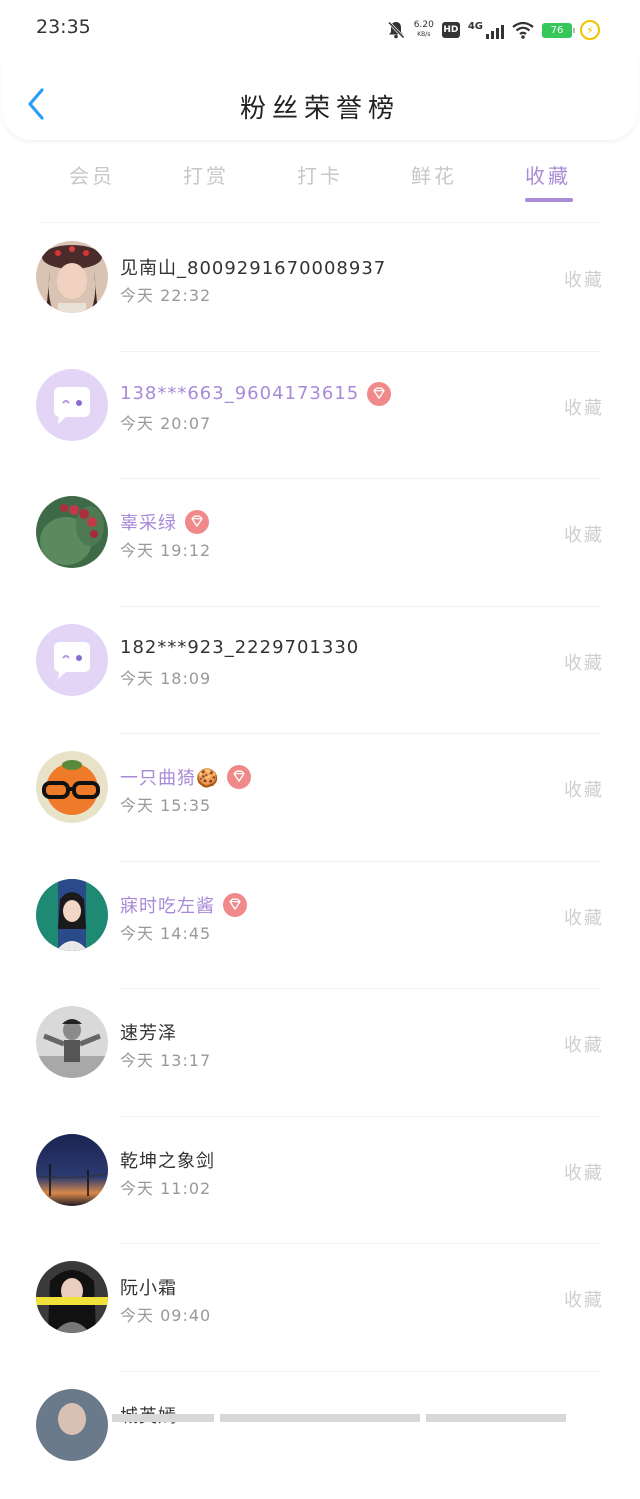  What do you see at coordinates (339, 1418) in the screenshot?
I see `bottom-indicator` at bounding box center [339, 1418].